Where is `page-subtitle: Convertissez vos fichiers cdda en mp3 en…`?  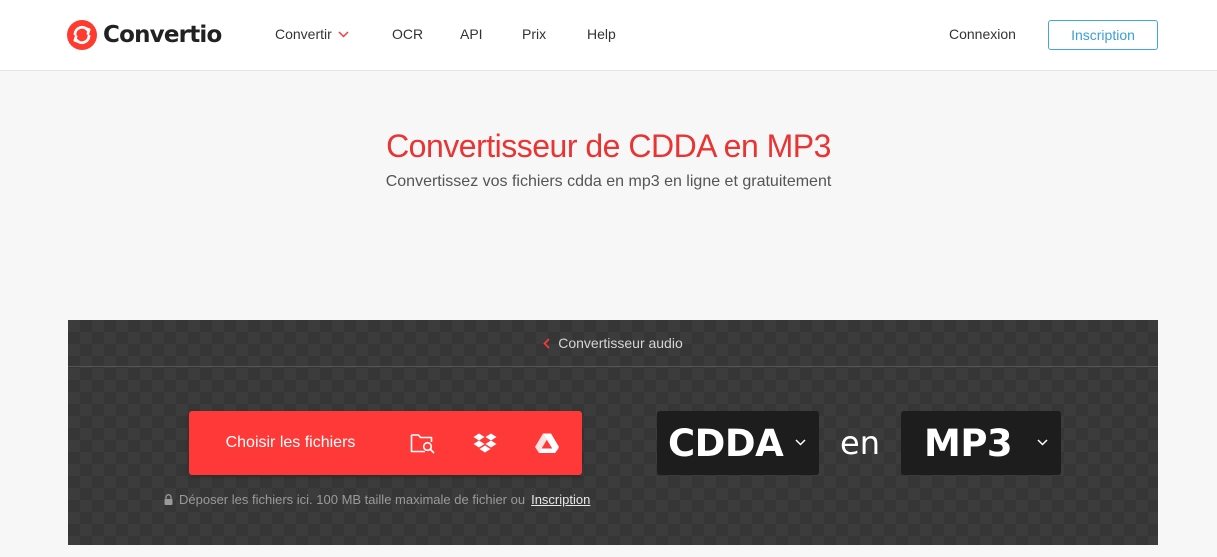
page-subtitle: Convertissez vos fichiers cdda en mp3 en… is located at coordinates (608, 181).